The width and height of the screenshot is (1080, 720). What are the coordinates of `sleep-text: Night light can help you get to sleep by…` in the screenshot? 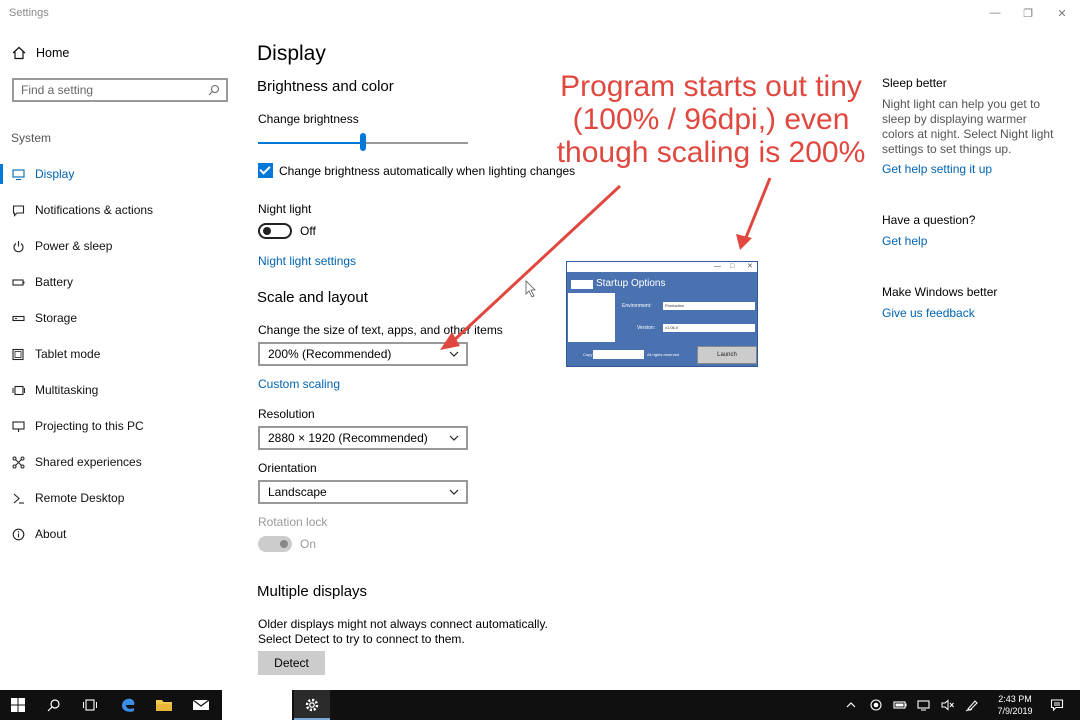 It's located at (968, 126).